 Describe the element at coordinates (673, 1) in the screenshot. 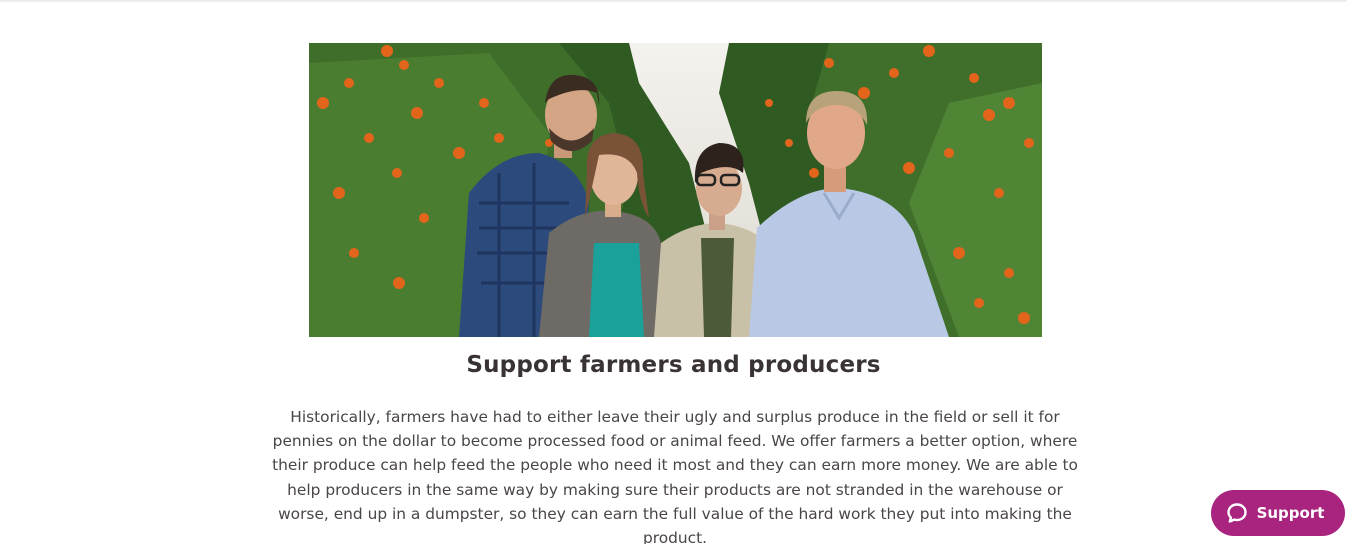

I see `header-shadow` at that location.